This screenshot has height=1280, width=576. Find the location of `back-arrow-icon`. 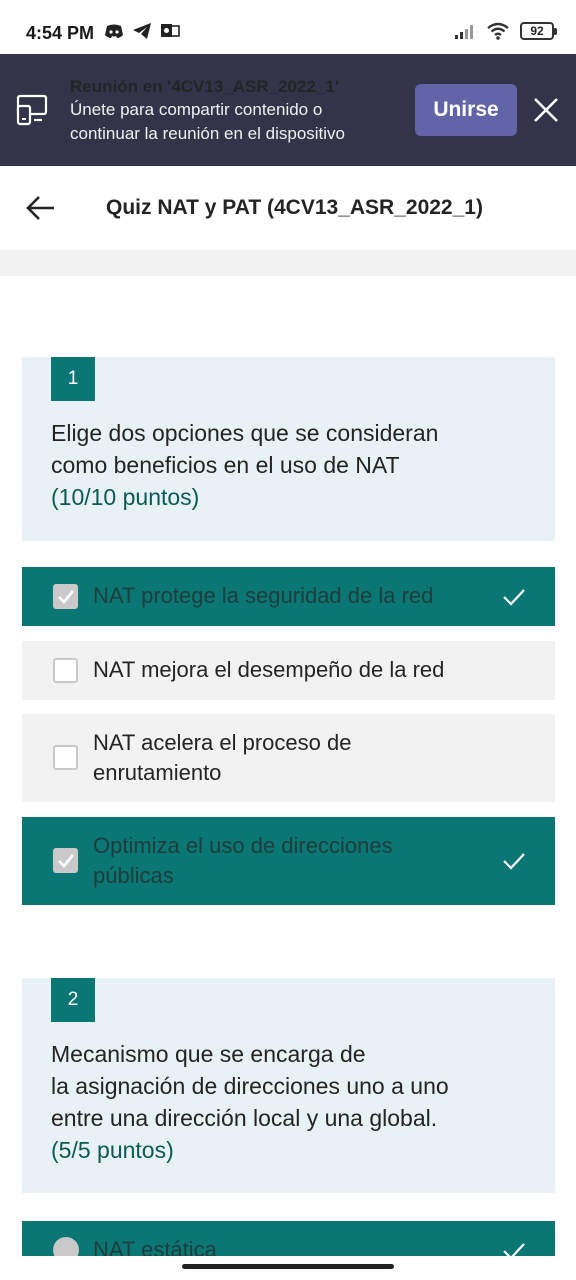

back-arrow-icon is located at coordinates (41, 208).